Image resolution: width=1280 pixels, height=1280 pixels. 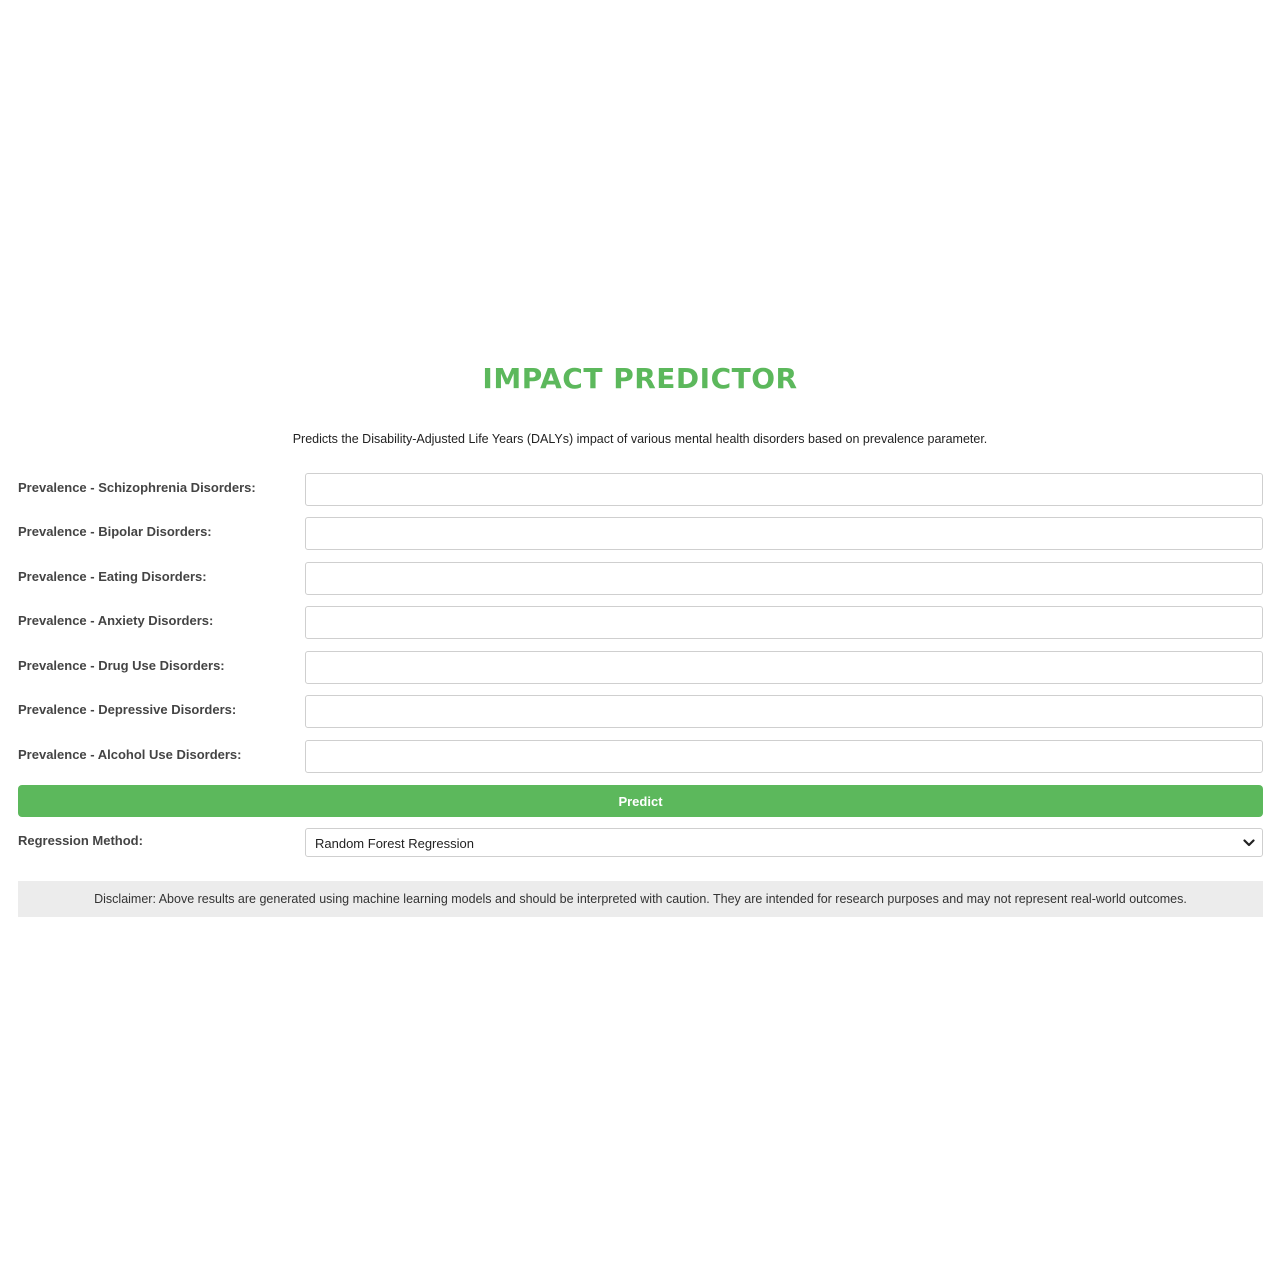 I want to click on predict-button: Predict, so click(x=640, y=801).